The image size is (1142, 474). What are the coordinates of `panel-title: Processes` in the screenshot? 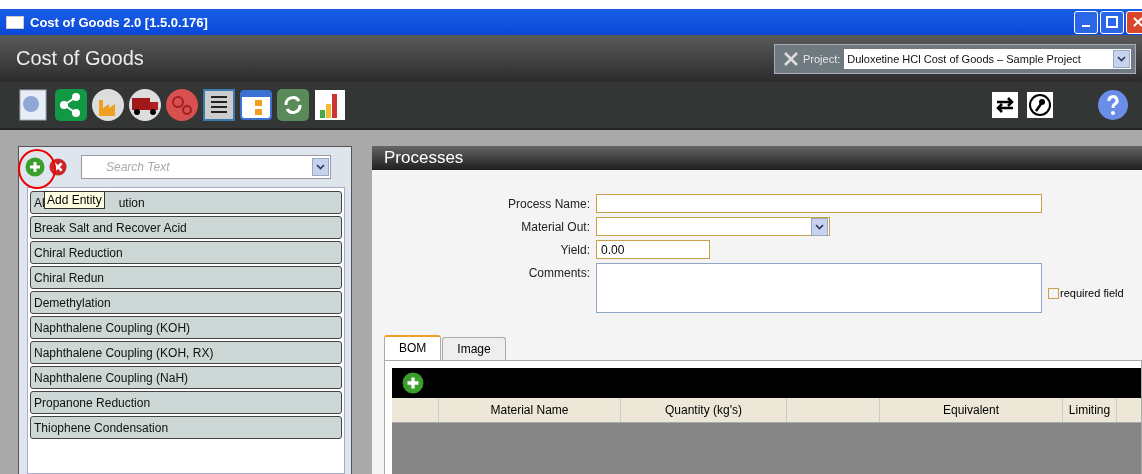 It's located at (757, 158).